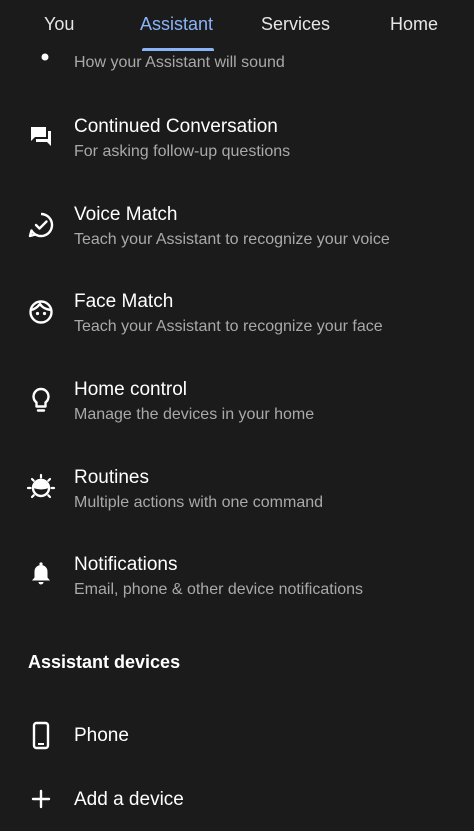  Describe the element at coordinates (101, 735) in the screenshot. I see `device-label: Phone` at that location.